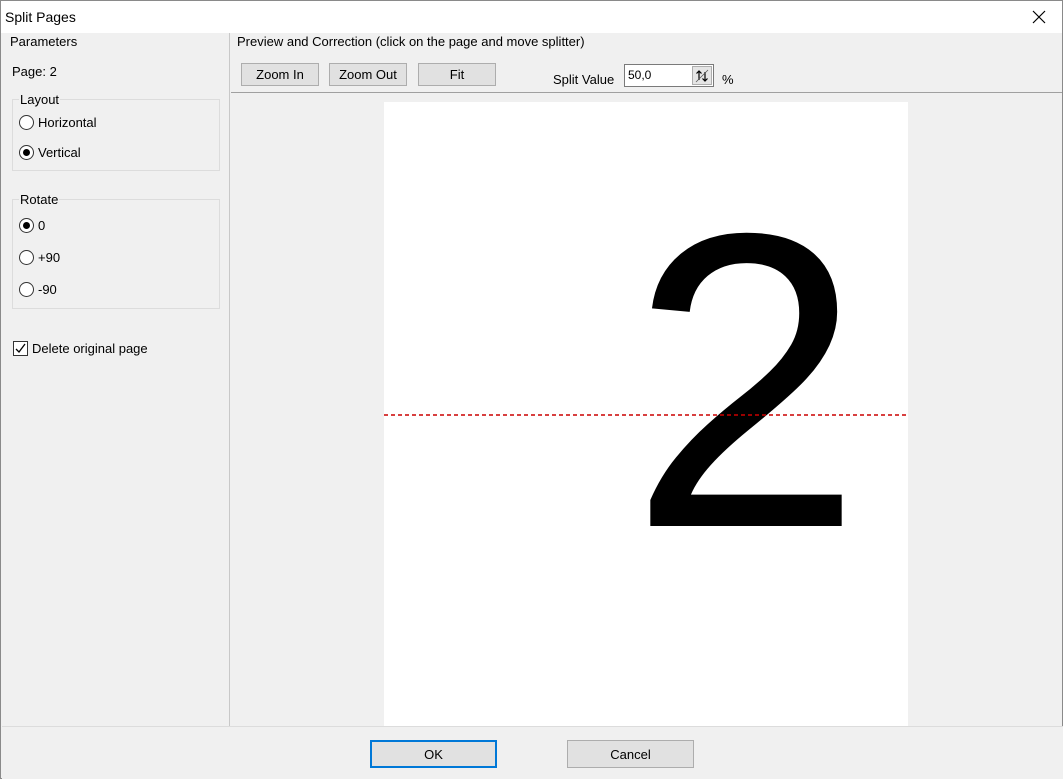 The width and height of the screenshot is (1063, 779). I want to click on rotate-minus90-option: -90, so click(38, 289).